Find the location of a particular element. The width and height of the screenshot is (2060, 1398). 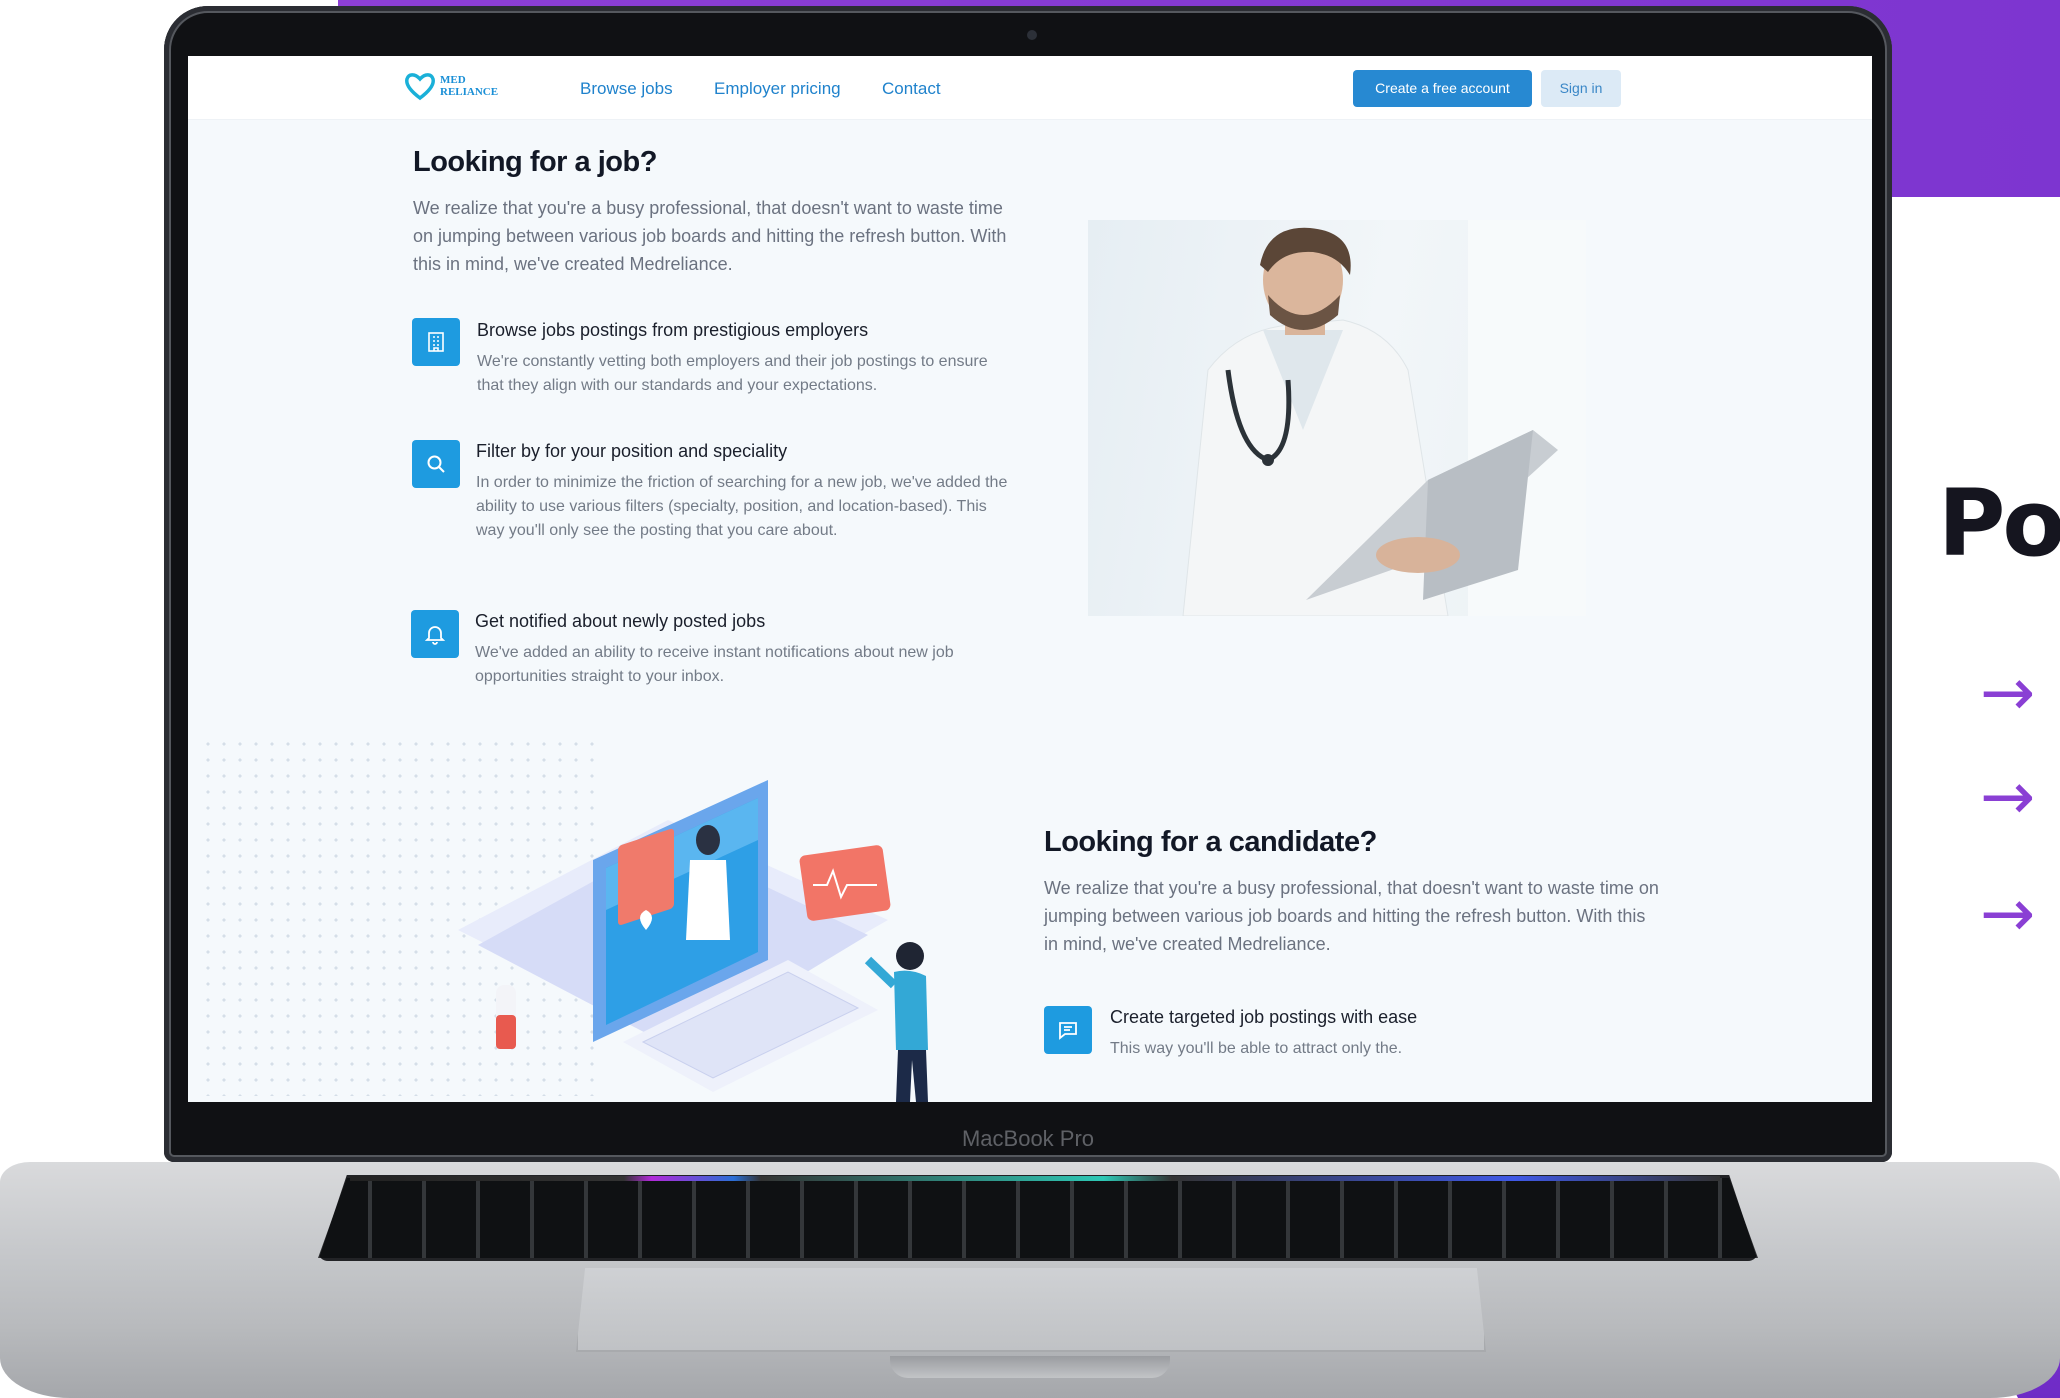

building-icon is located at coordinates (436, 342).